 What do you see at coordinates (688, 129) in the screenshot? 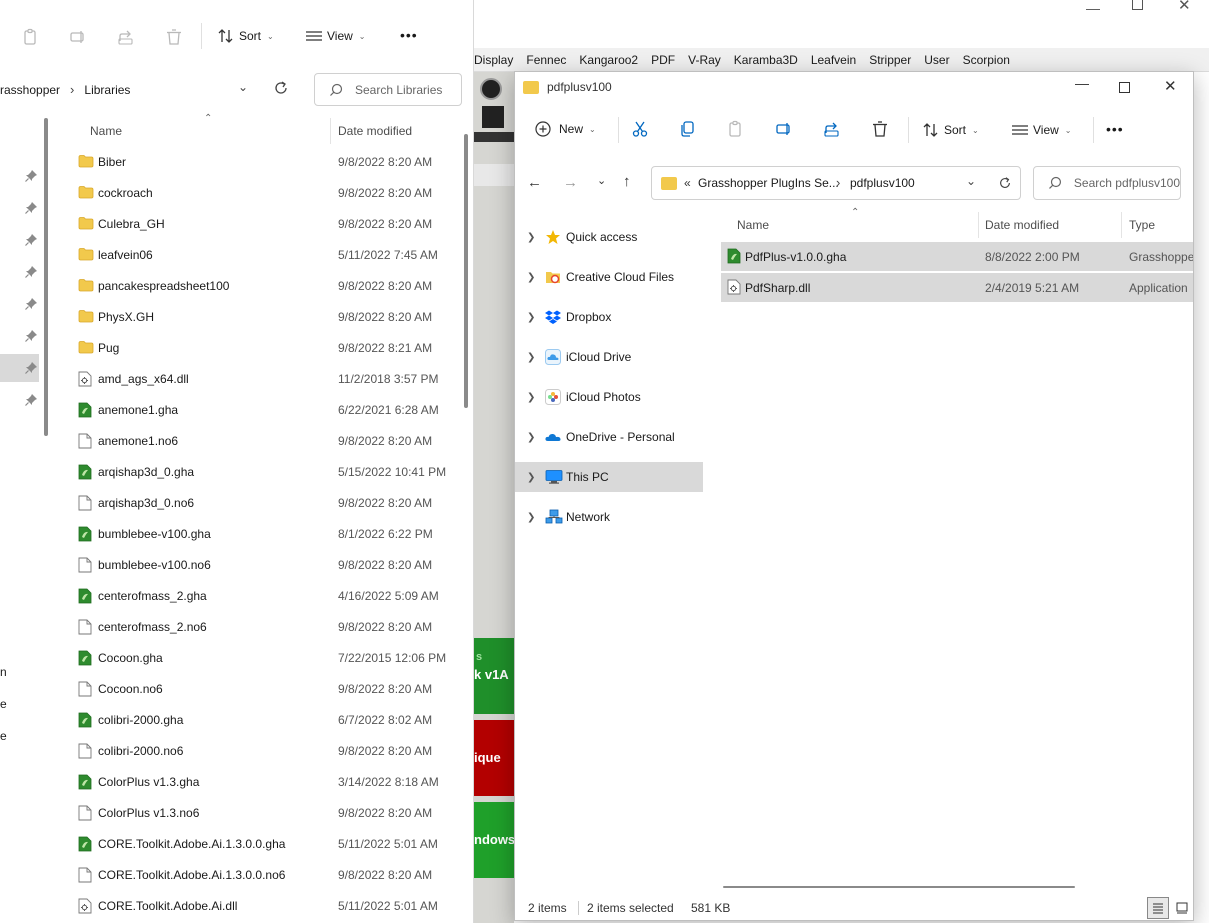
I see `copy-icon` at bounding box center [688, 129].